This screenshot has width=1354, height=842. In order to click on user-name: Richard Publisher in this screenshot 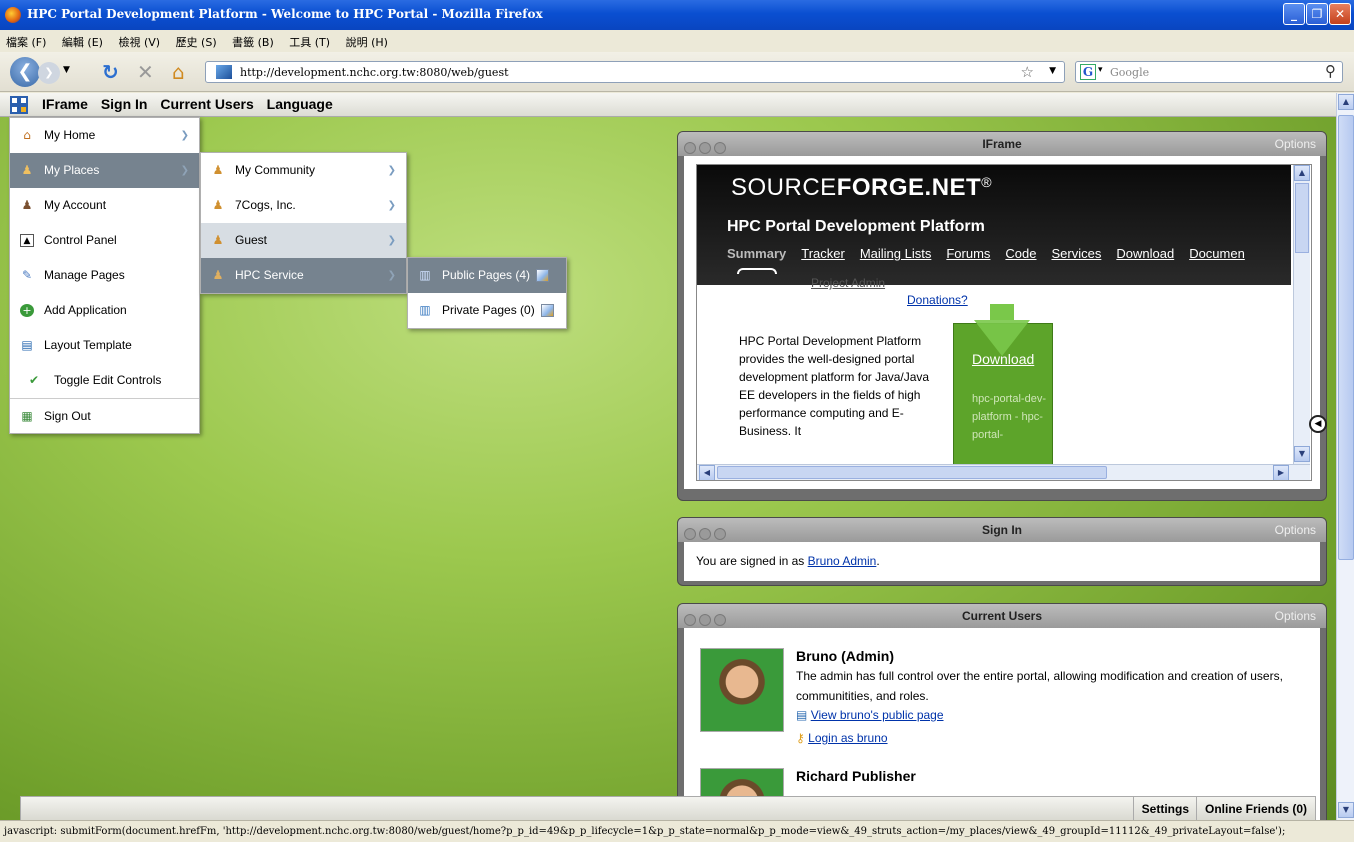, I will do `click(856, 776)`.